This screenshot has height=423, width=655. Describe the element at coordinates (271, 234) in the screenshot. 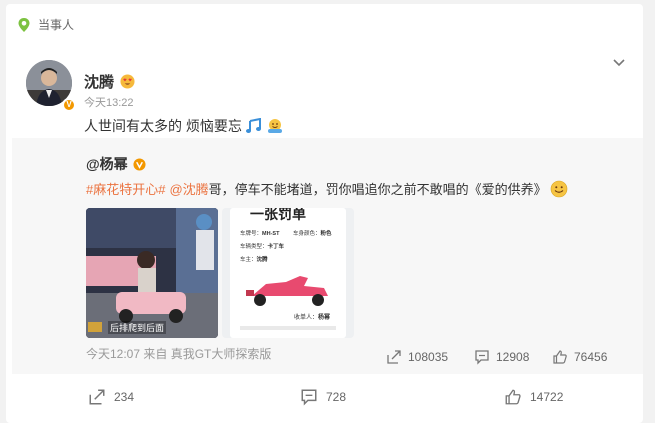

I see `ticket-car-no: MH-ST` at that location.